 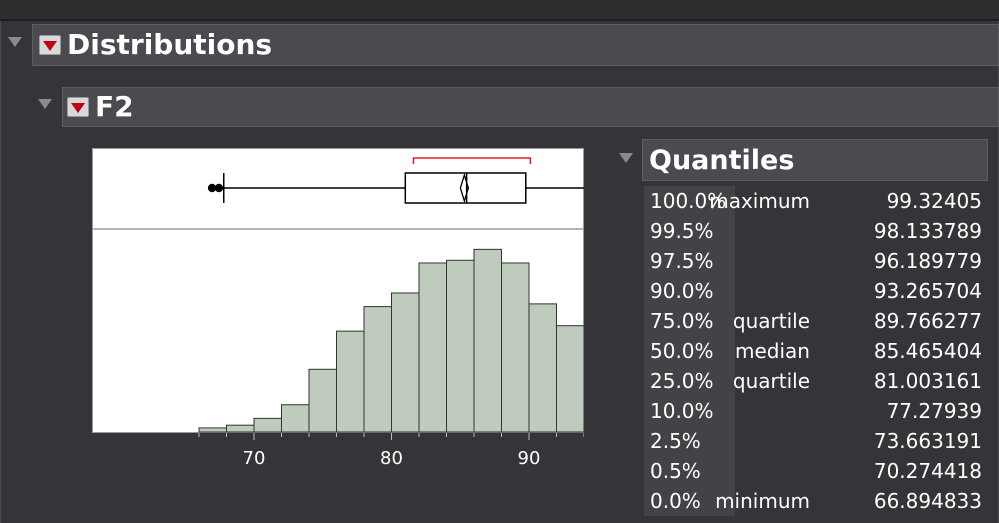 What do you see at coordinates (927, 381) in the screenshot?
I see `quantile-value: 81.003161` at bounding box center [927, 381].